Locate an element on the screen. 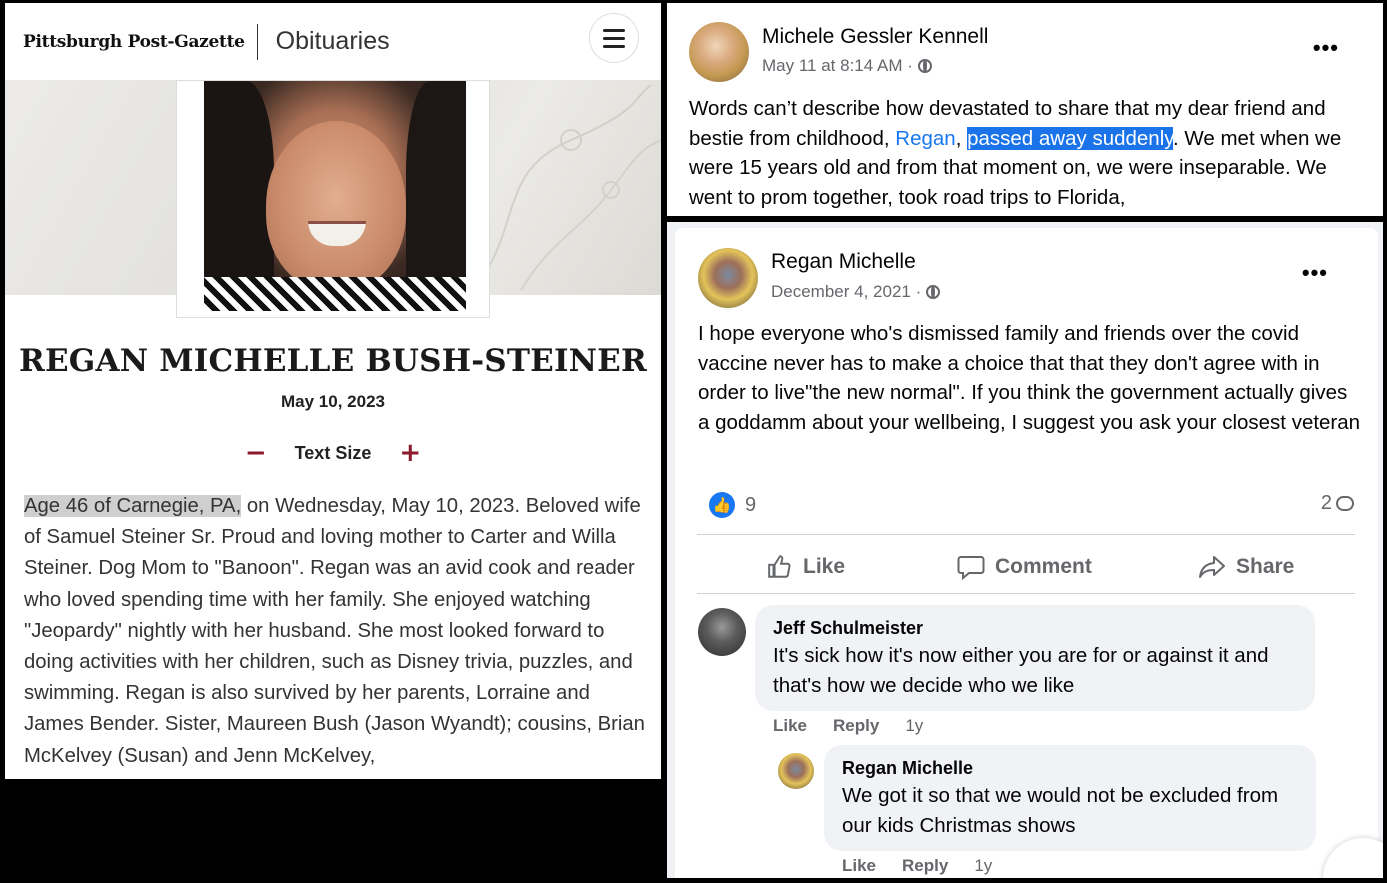 This screenshot has height=883, width=1387. commenter-avatar is located at coordinates (722, 632).